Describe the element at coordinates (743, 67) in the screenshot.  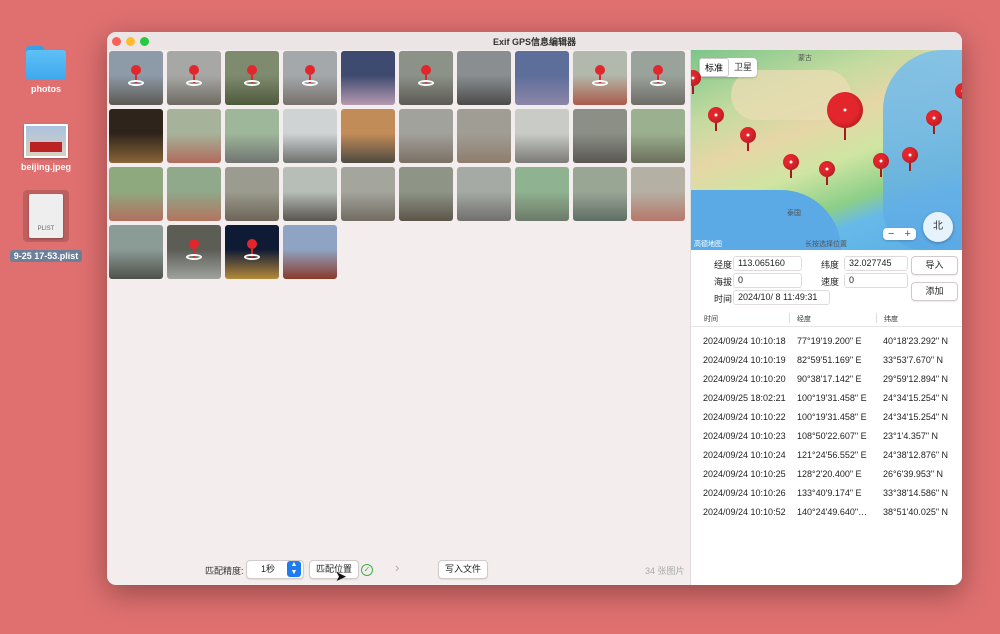
I see `tab-satellite: 卫星` at that location.